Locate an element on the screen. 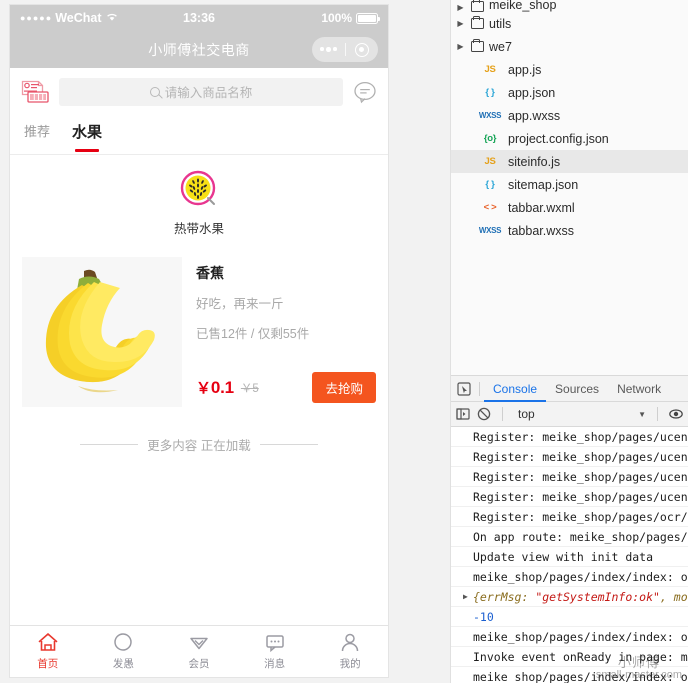 This screenshot has width=688, height=683. home-icon is located at coordinates (48, 642).